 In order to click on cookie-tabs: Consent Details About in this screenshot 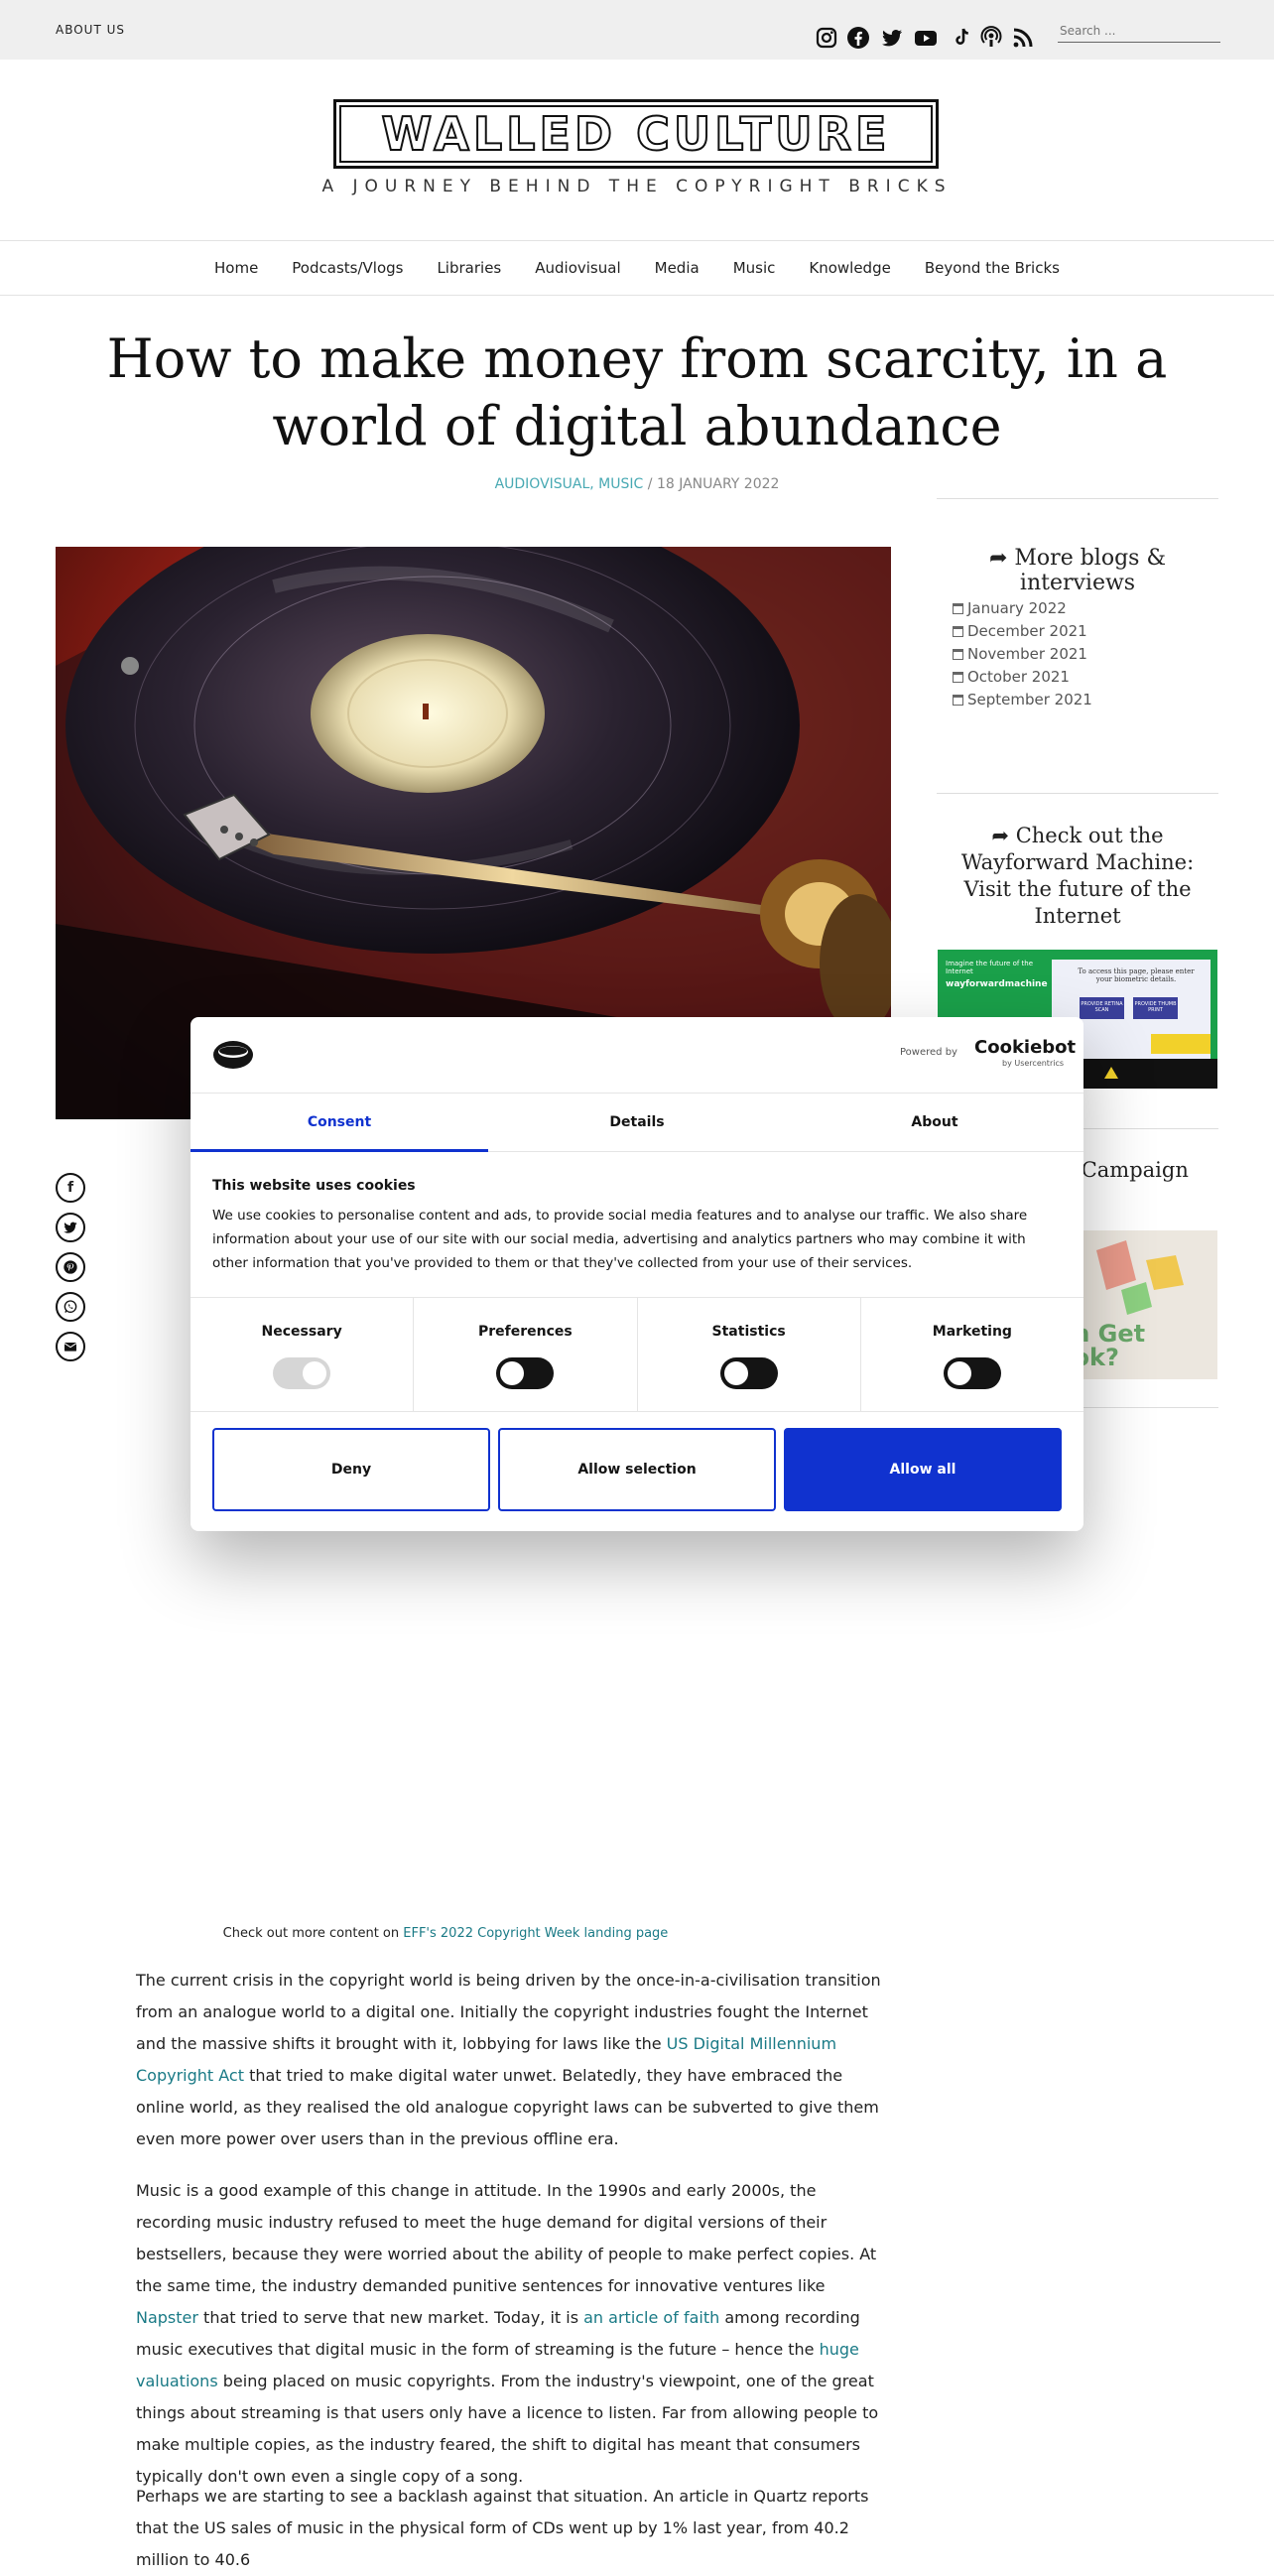, I will do `click(637, 1123)`.